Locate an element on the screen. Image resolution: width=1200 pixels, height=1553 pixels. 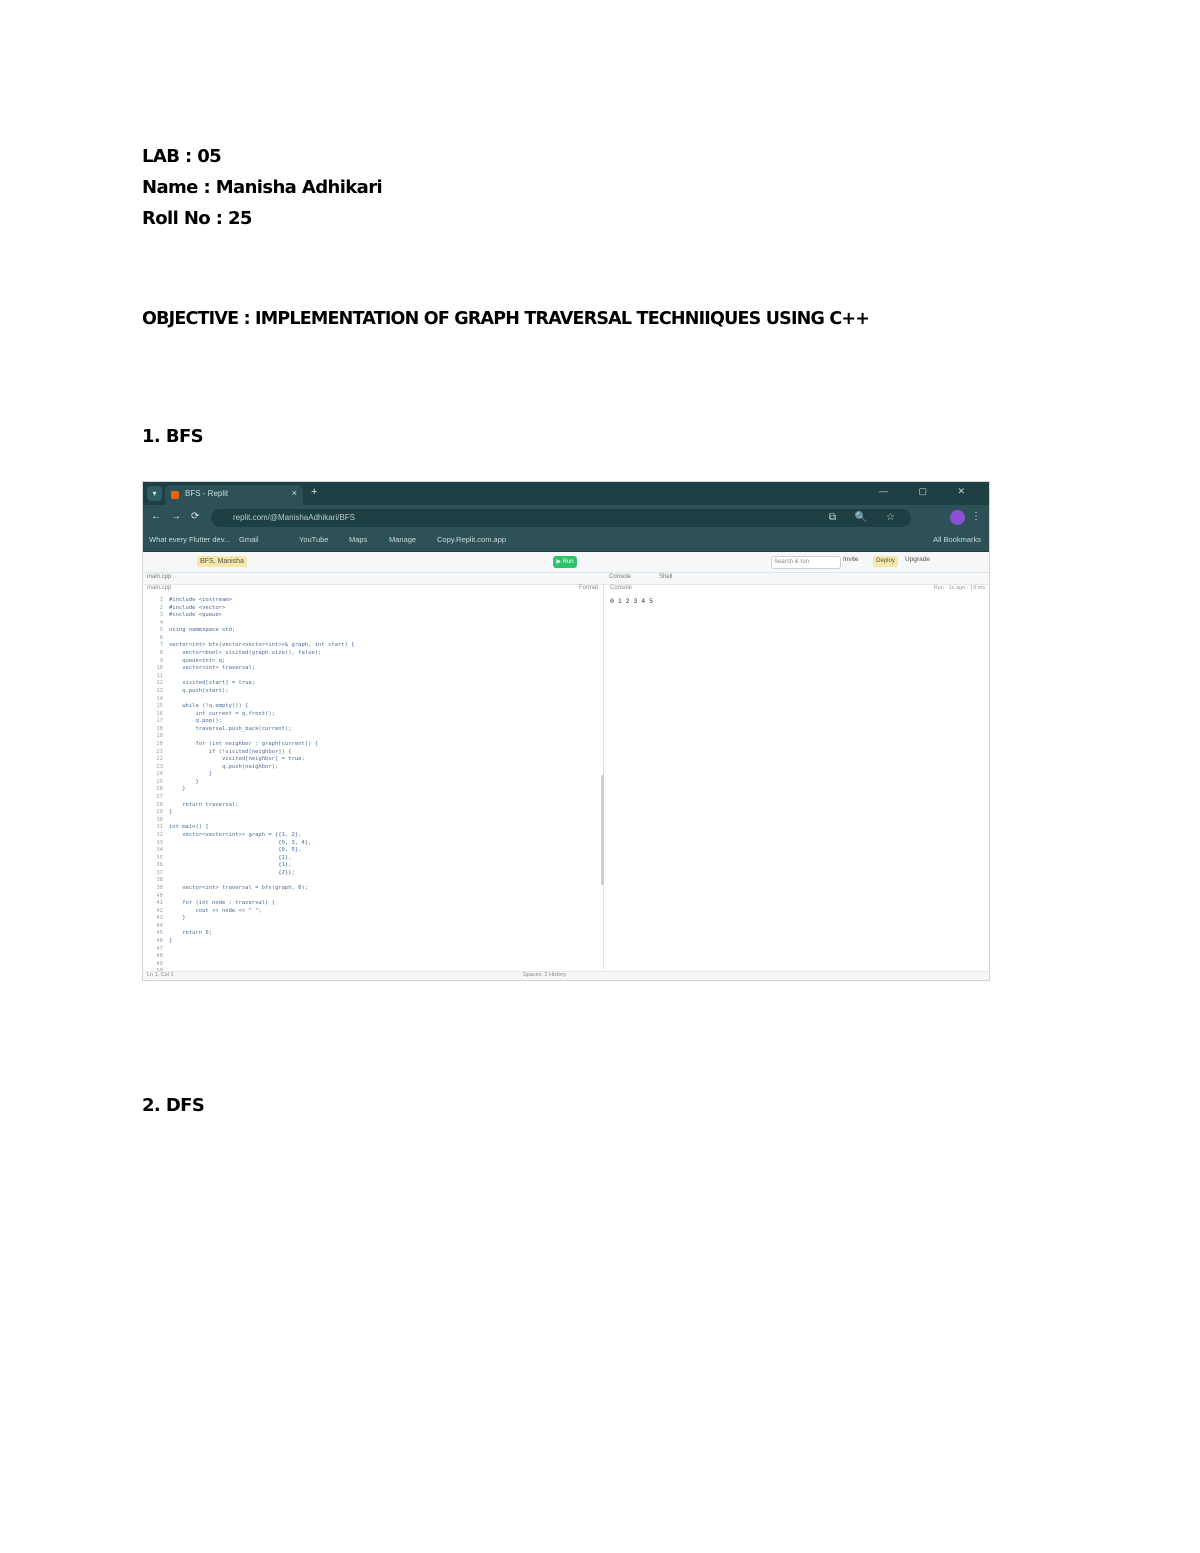
tab-search-icon: ▾ is located at coordinates (154, 493).